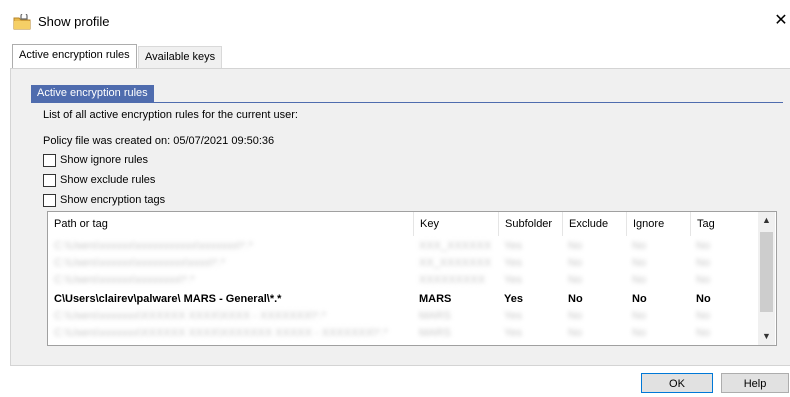 Image resolution: width=790 pixels, height=397 pixels. What do you see at coordinates (766, 220) in the screenshot?
I see `scroll-up-icon: ▲` at bounding box center [766, 220].